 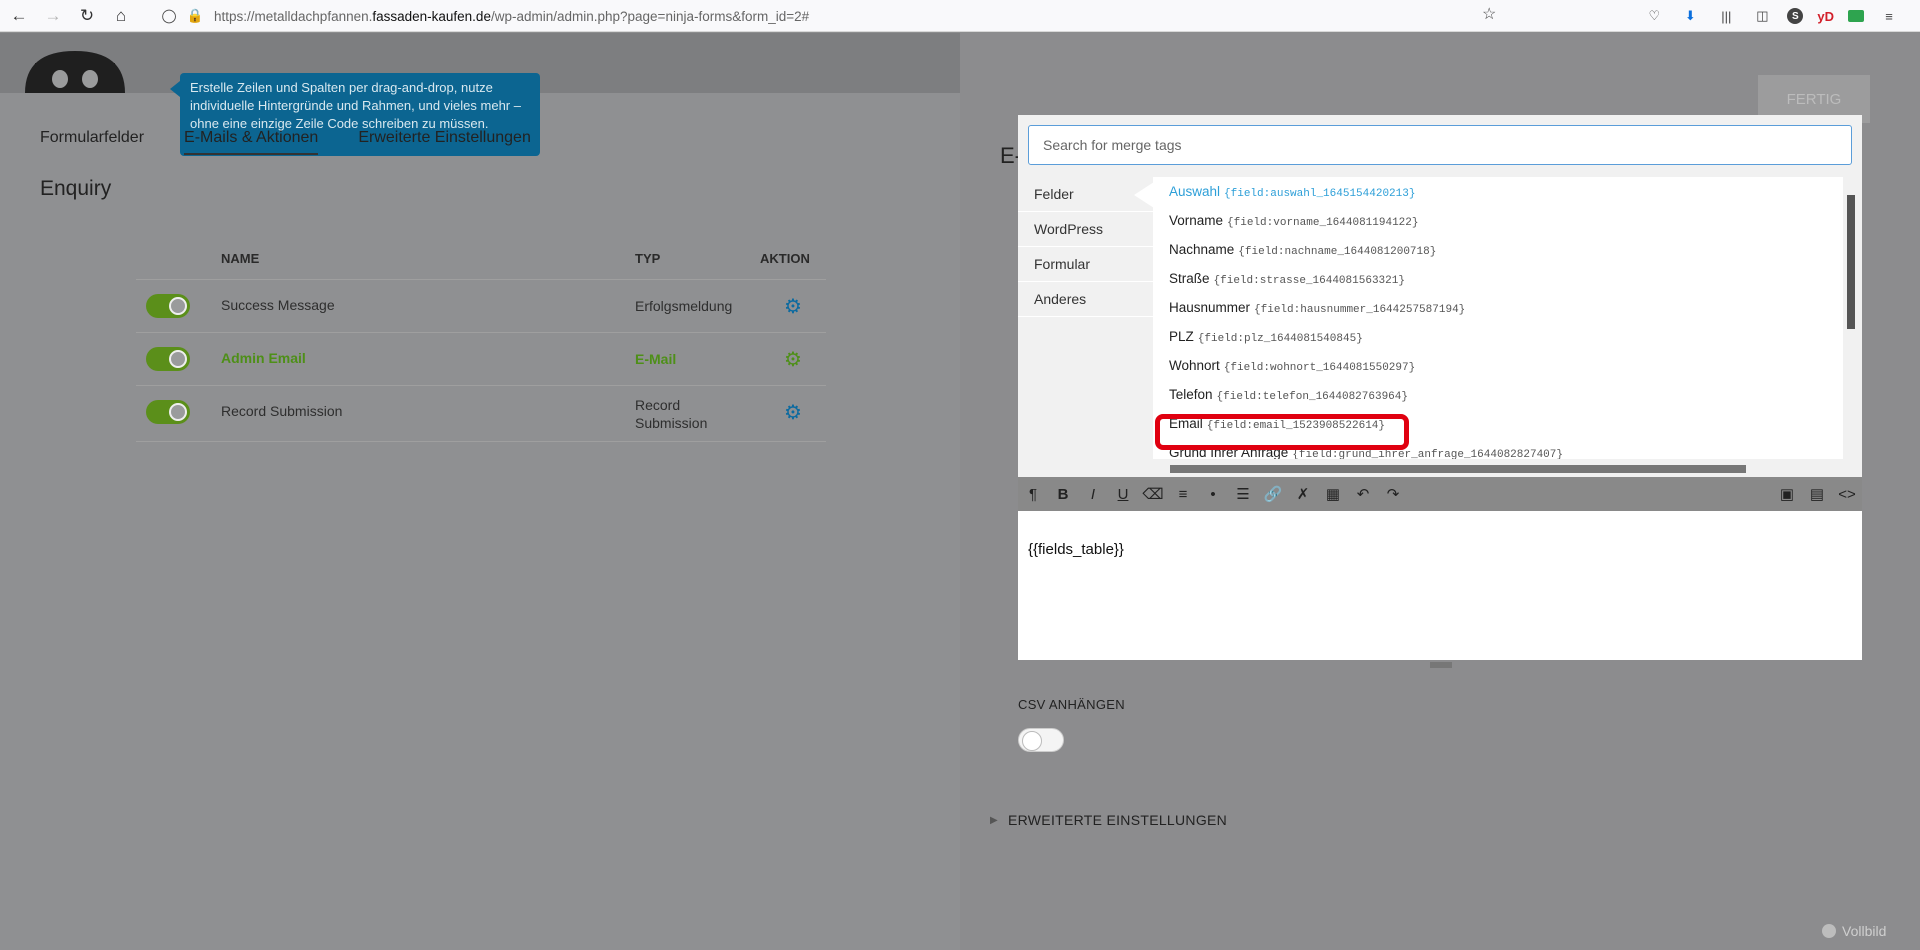 What do you see at coordinates (1183, 494) in the screenshot?
I see `ordered-list-icon: ≡` at bounding box center [1183, 494].